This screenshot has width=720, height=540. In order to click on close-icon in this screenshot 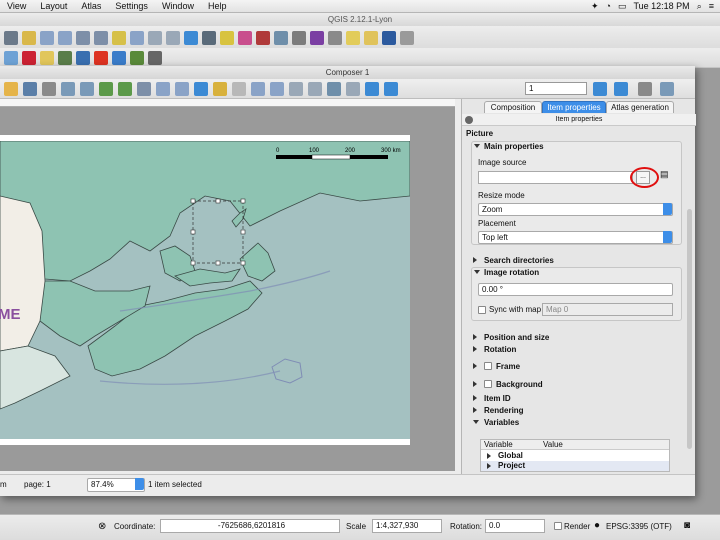, I will do `click(469, 120)`.